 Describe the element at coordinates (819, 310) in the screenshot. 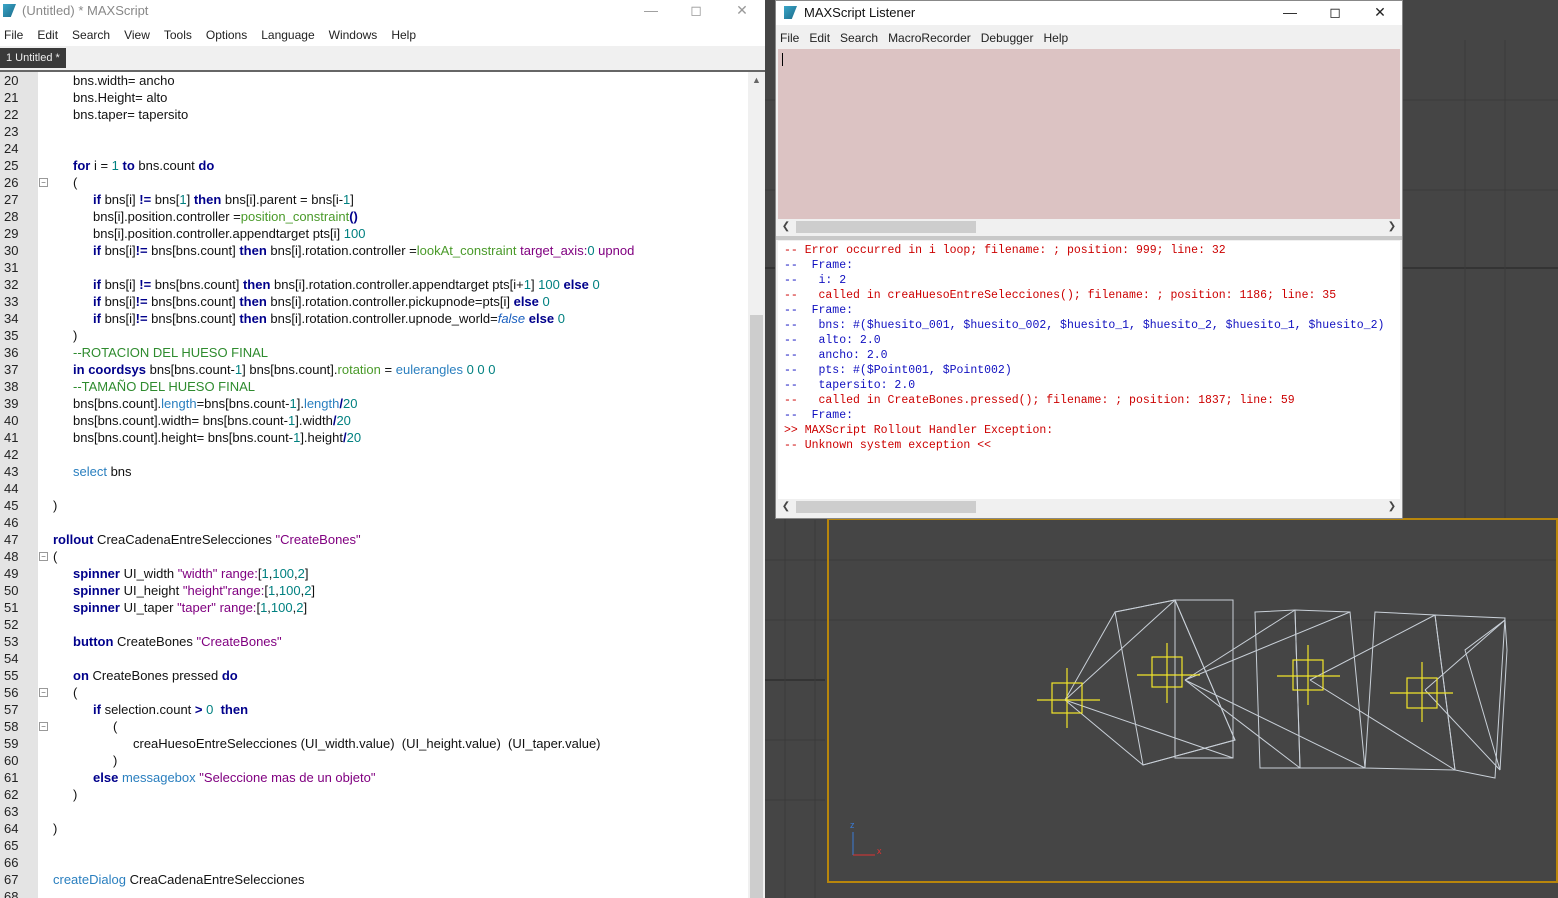

I see `output-line: -- Frame:` at that location.